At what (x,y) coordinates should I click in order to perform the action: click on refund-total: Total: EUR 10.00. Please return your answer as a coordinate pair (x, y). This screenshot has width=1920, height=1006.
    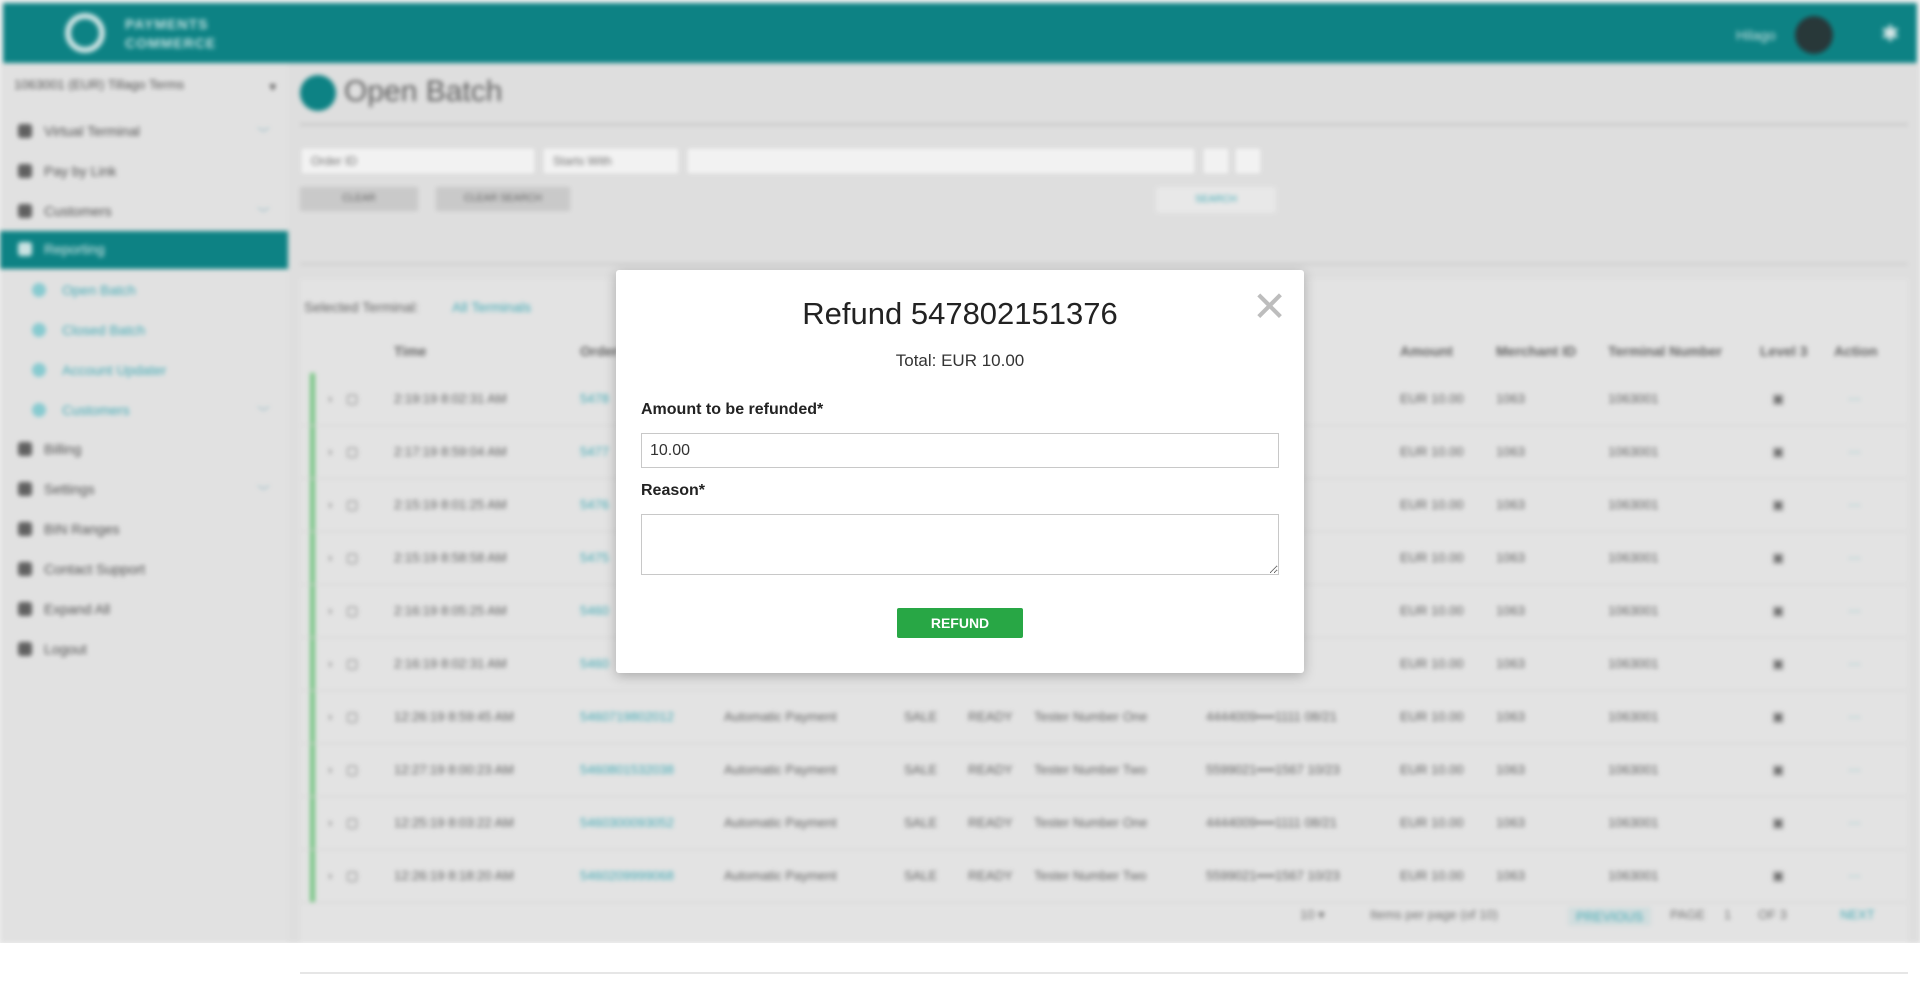
    Looking at the image, I should click on (960, 360).